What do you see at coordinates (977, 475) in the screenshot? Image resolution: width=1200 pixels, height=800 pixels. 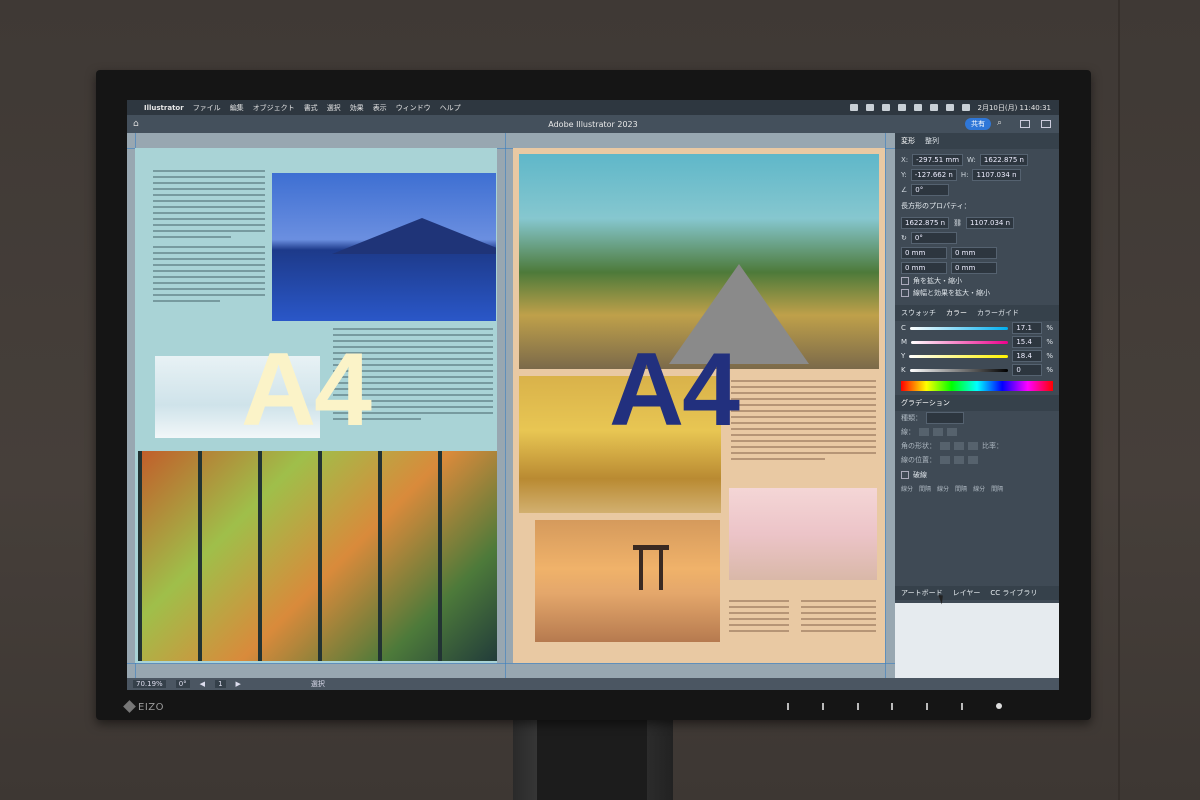 I see `dashed-checkbox: 破線` at bounding box center [977, 475].